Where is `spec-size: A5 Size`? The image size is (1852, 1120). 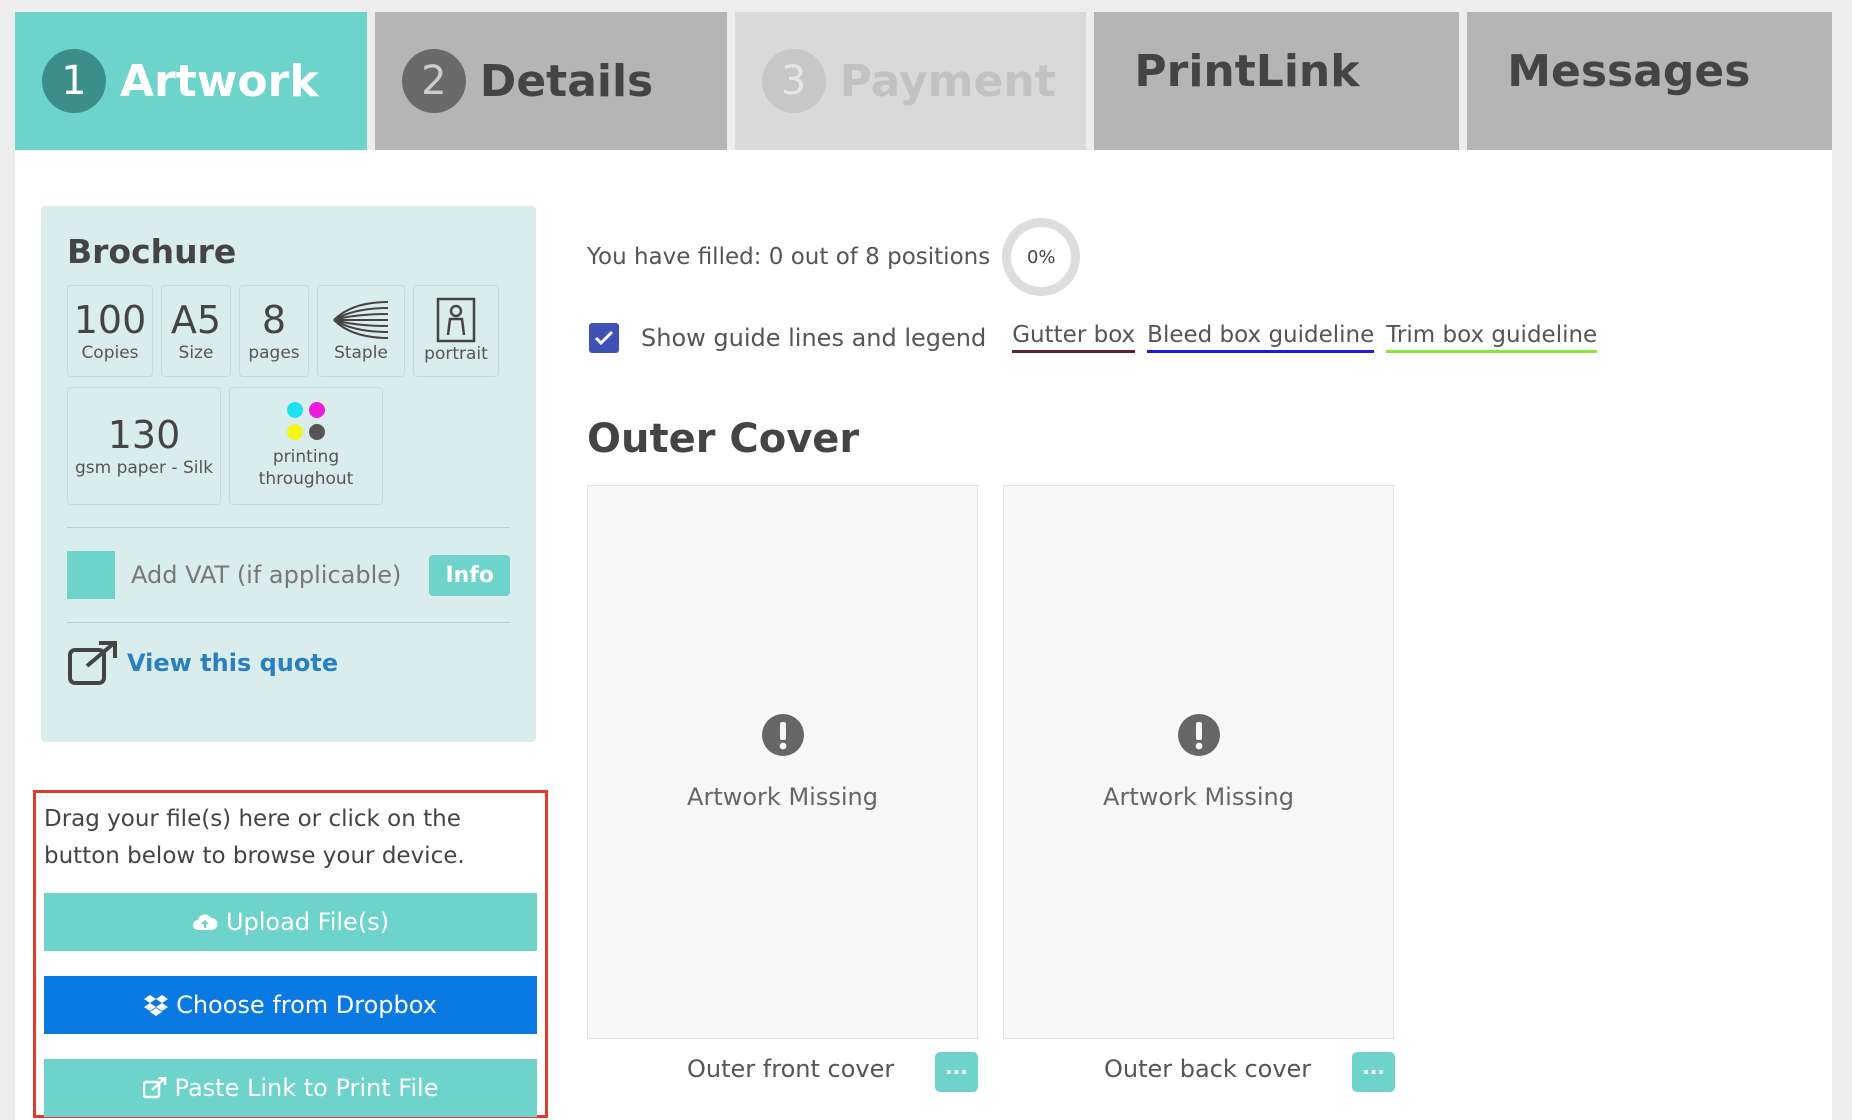
spec-size: A5 Size is located at coordinates (196, 331).